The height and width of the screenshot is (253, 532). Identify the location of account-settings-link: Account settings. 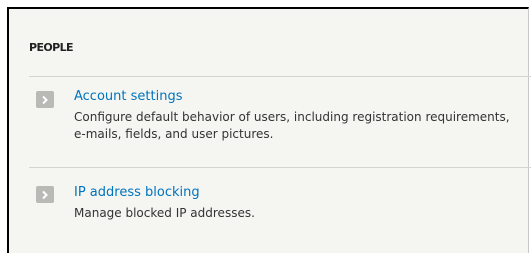
(128, 96).